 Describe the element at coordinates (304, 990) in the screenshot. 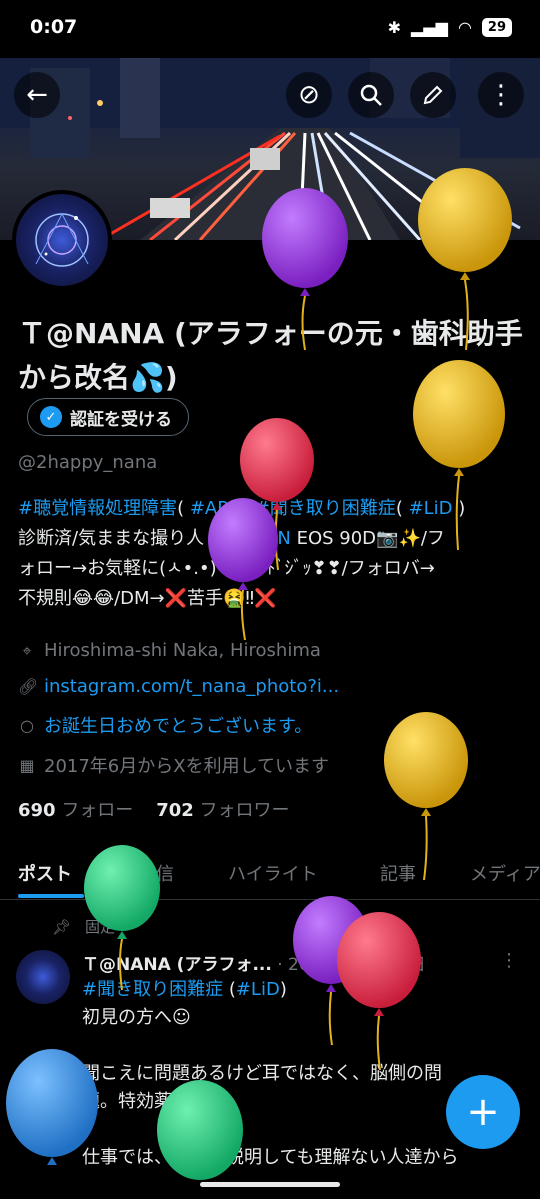

I see `post-line: #聞き取り困難症 (#LiD)` at that location.